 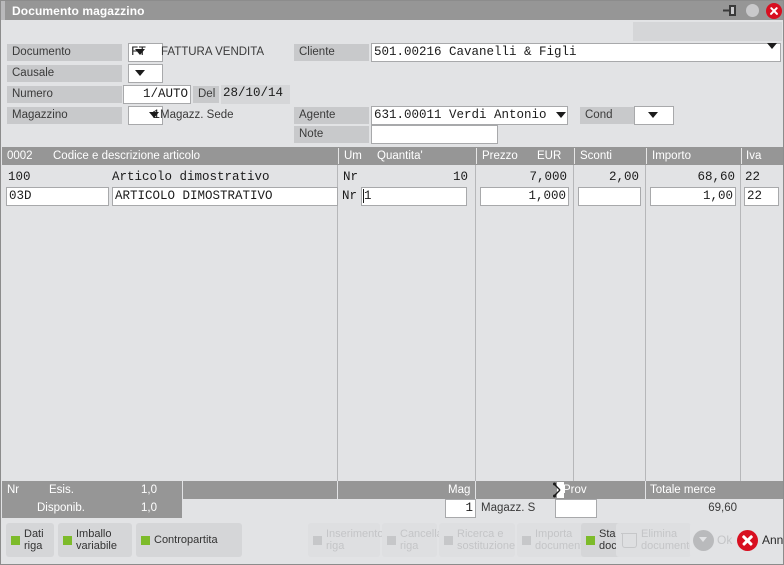 What do you see at coordinates (57, 196) in the screenshot?
I see `edit-codice-input: 03D` at bounding box center [57, 196].